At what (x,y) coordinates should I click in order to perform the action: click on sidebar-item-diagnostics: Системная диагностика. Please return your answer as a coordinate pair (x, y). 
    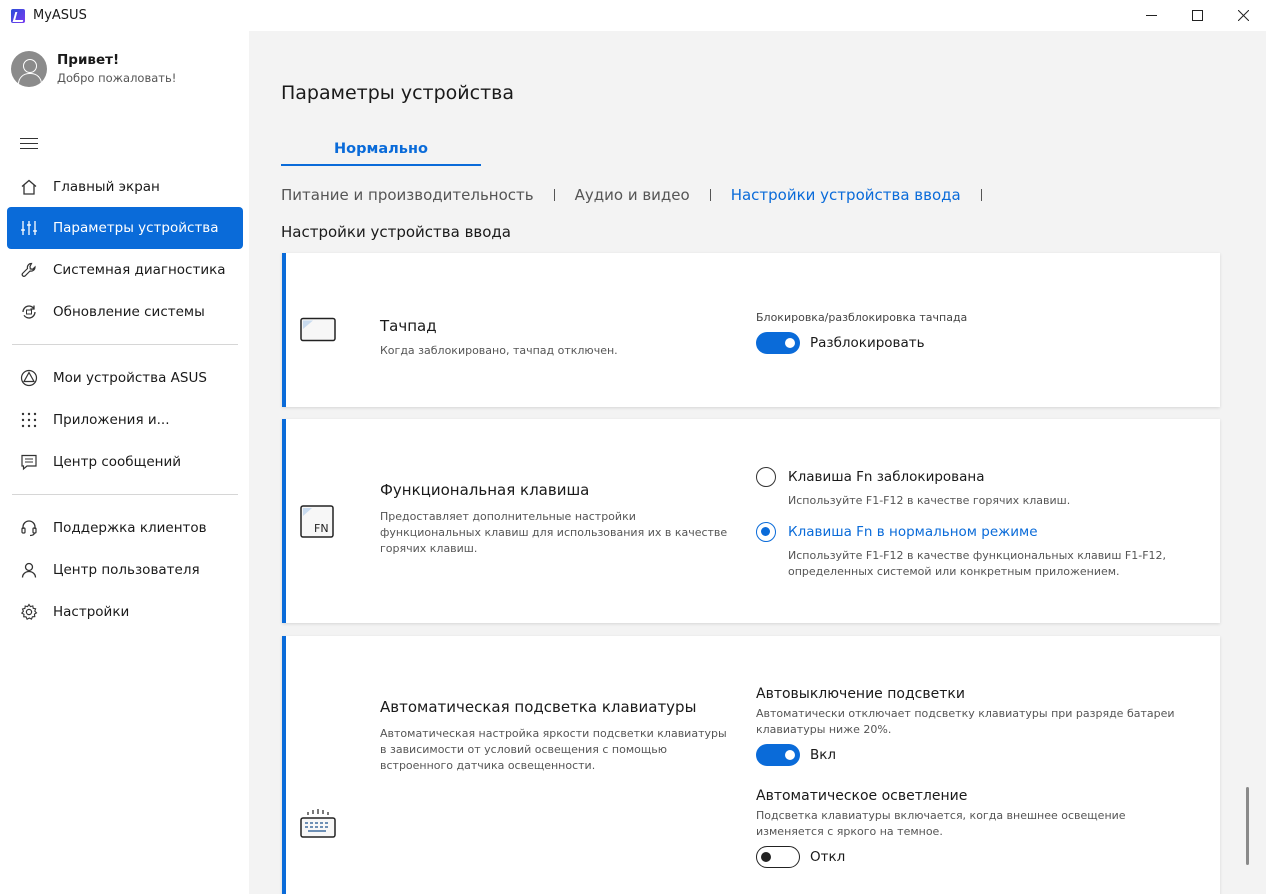
    Looking at the image, I should click on (125, 270).